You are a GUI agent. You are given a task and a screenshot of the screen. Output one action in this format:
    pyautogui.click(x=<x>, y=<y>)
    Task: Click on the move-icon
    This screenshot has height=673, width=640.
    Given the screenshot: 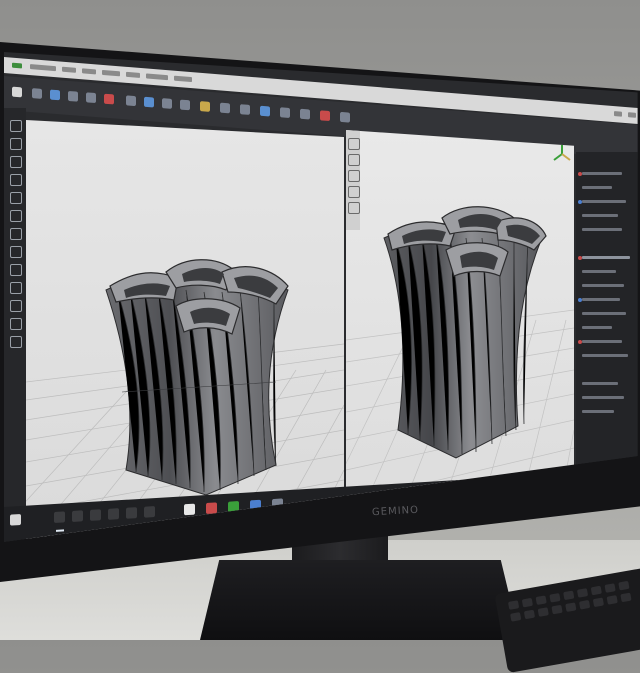 What is the action you would take?
    pyautogui.click(x=55, y=95)
    